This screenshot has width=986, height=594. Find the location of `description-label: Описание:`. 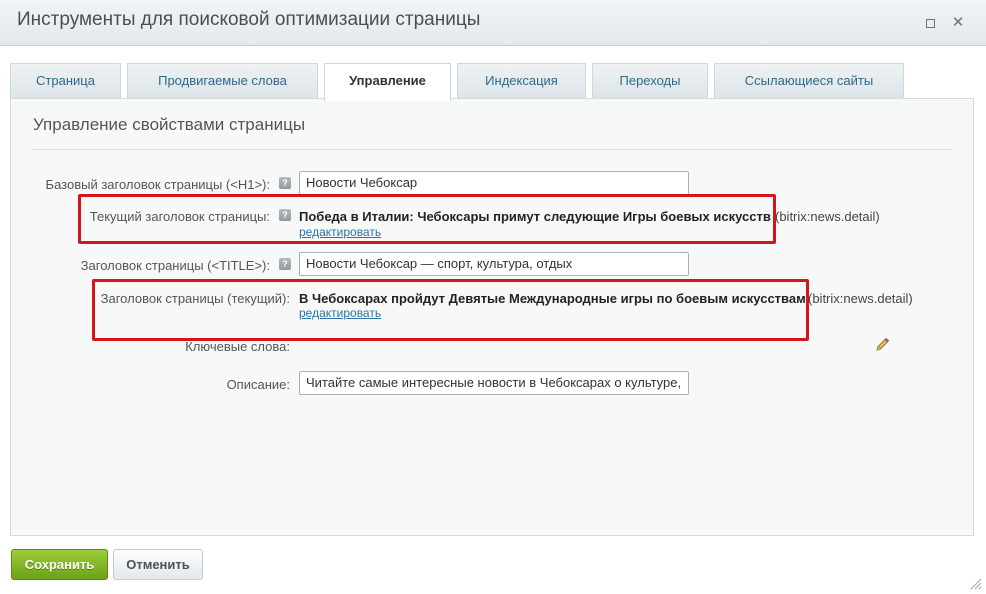

description-label: Описание: is located at coordinates (258, 384).